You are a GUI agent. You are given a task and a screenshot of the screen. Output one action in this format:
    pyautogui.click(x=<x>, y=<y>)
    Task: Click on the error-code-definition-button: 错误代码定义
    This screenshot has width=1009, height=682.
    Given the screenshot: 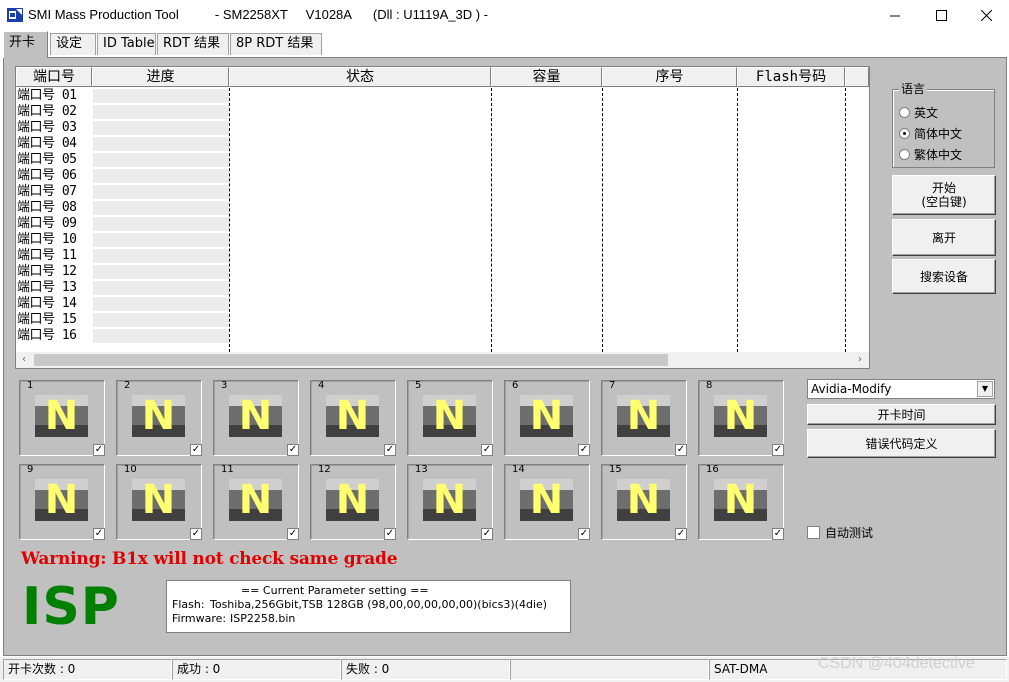 What is the action you would take?
    pyautogui.click(x=901, y=443)
    